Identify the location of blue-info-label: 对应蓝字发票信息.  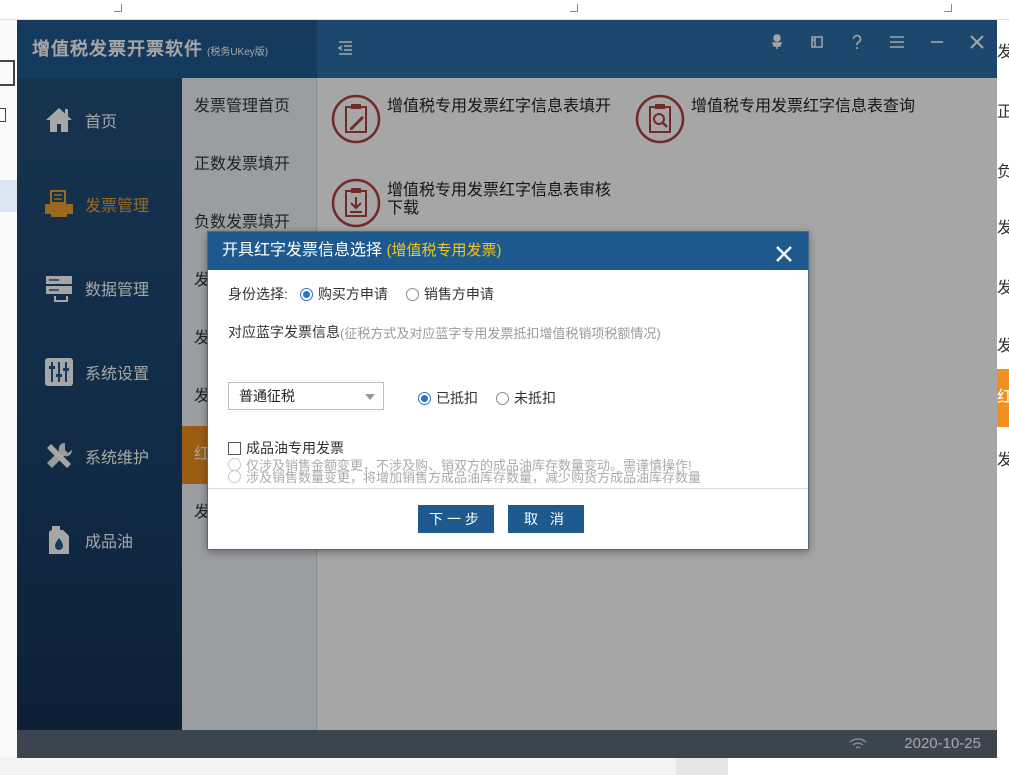
(284, 332).